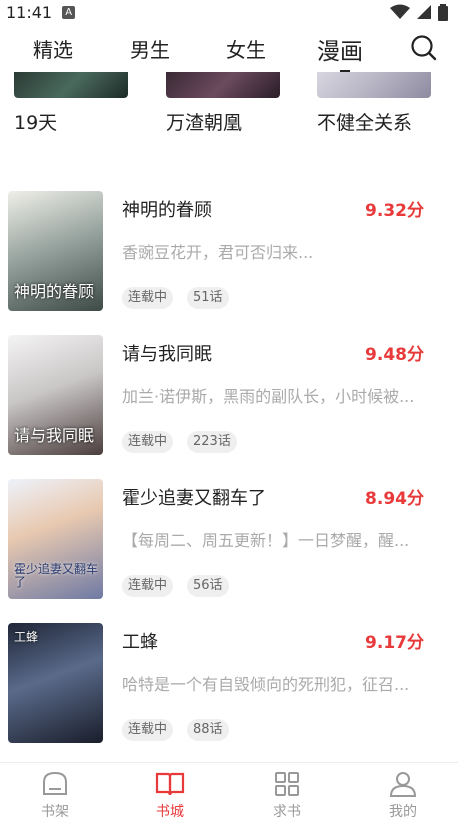 This screenshot has width=458, height=820. I want to click on nav-request: 求书, so click(287, 794).